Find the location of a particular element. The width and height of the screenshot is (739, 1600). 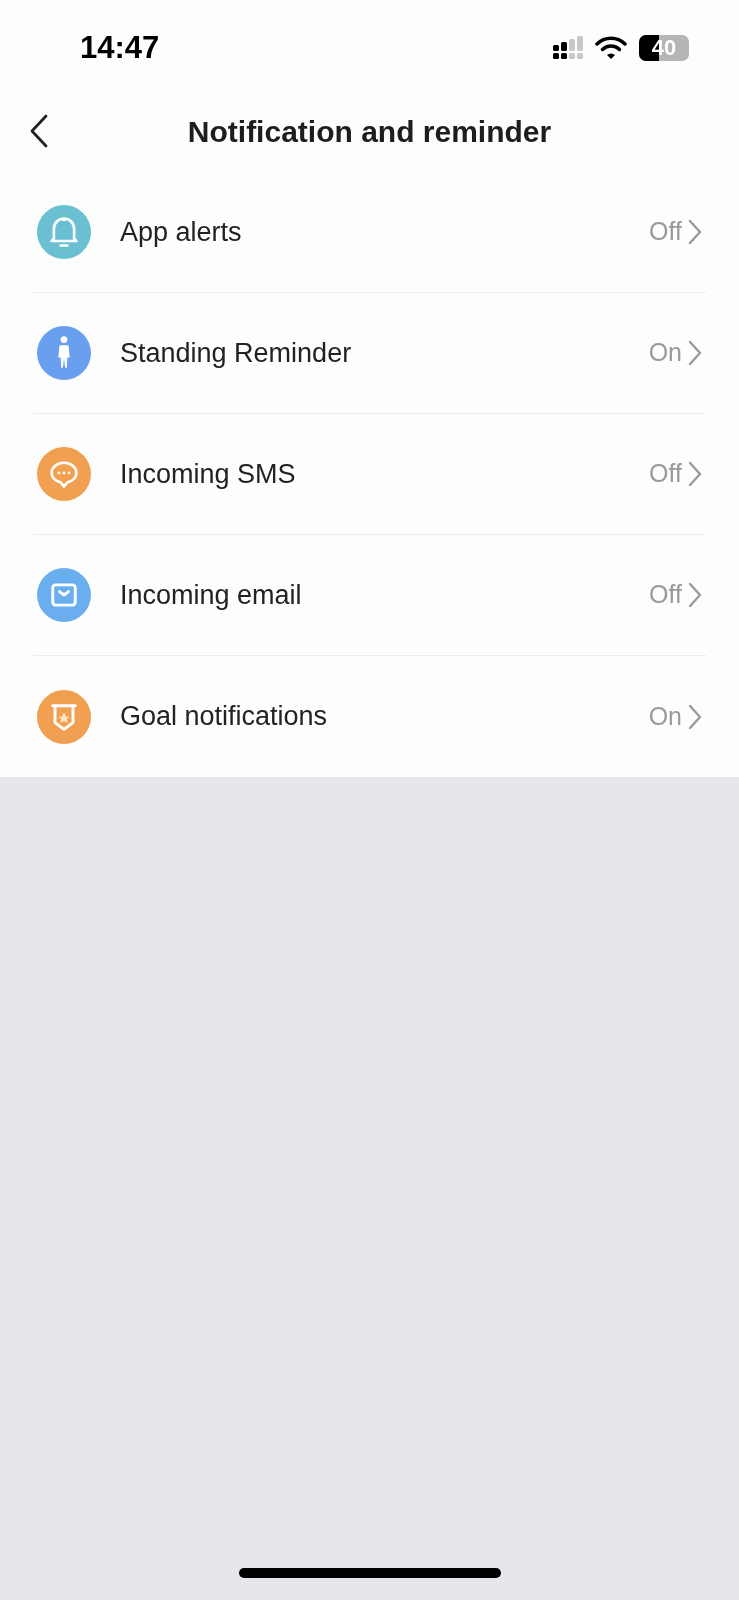

settings-row: Standing Reminder On is located at coordinates (369, 353).